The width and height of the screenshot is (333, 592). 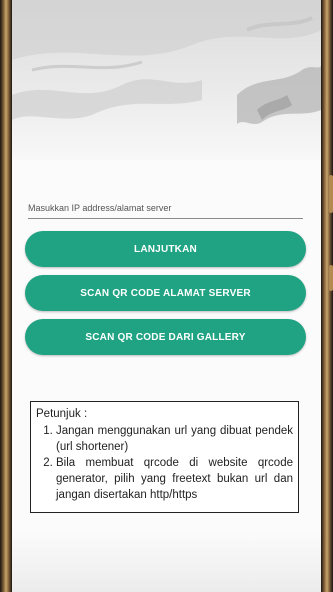 What do you see at coordinates (331, 278) in the screenshot?
I see `power-button` at bounding box center [331, 278].